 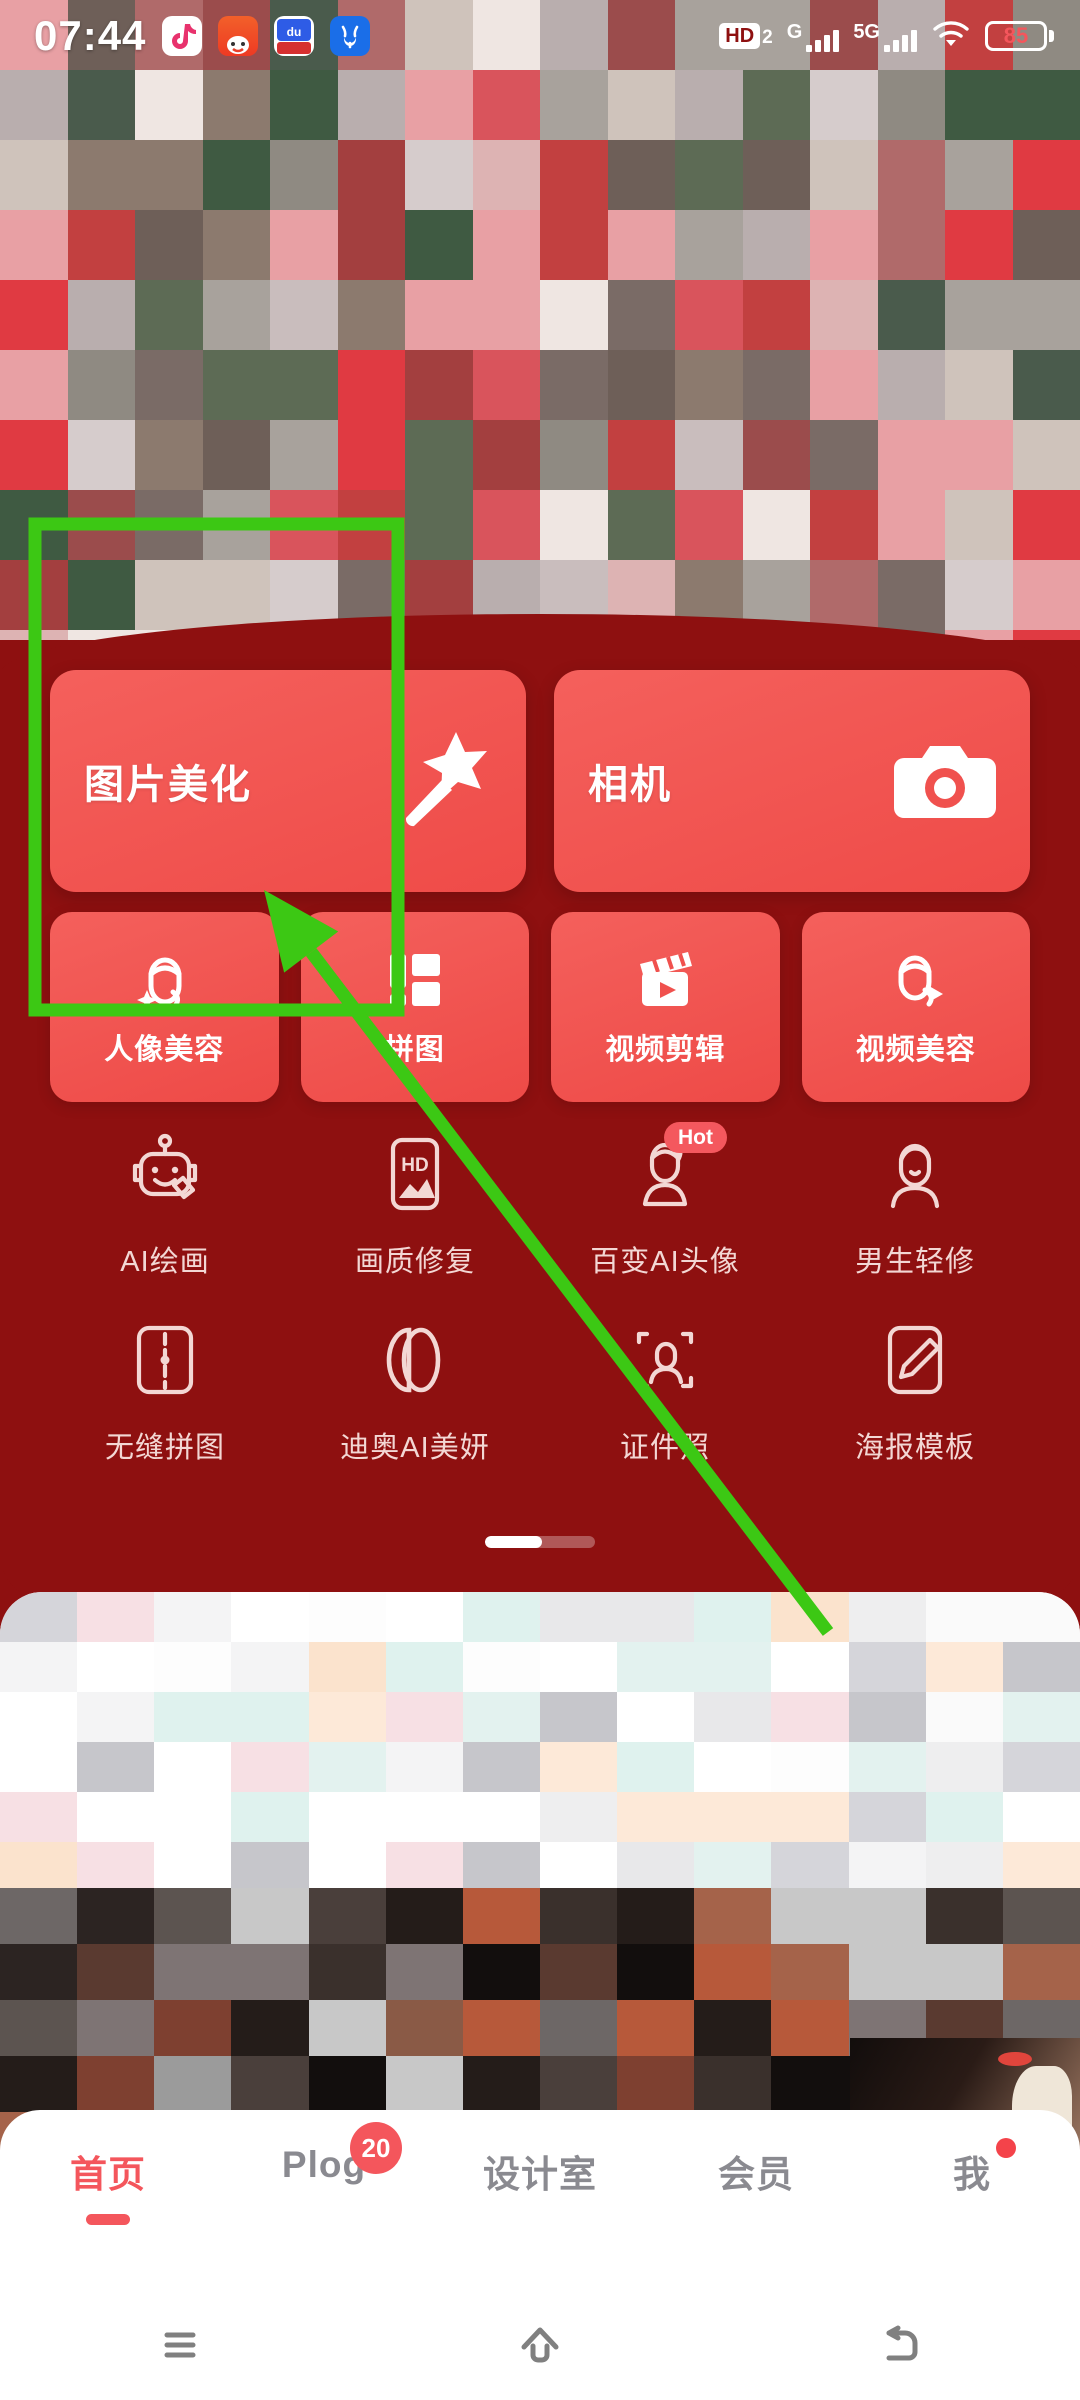 I want to click on tab-profile: 我, so click(x=972, y=2168).